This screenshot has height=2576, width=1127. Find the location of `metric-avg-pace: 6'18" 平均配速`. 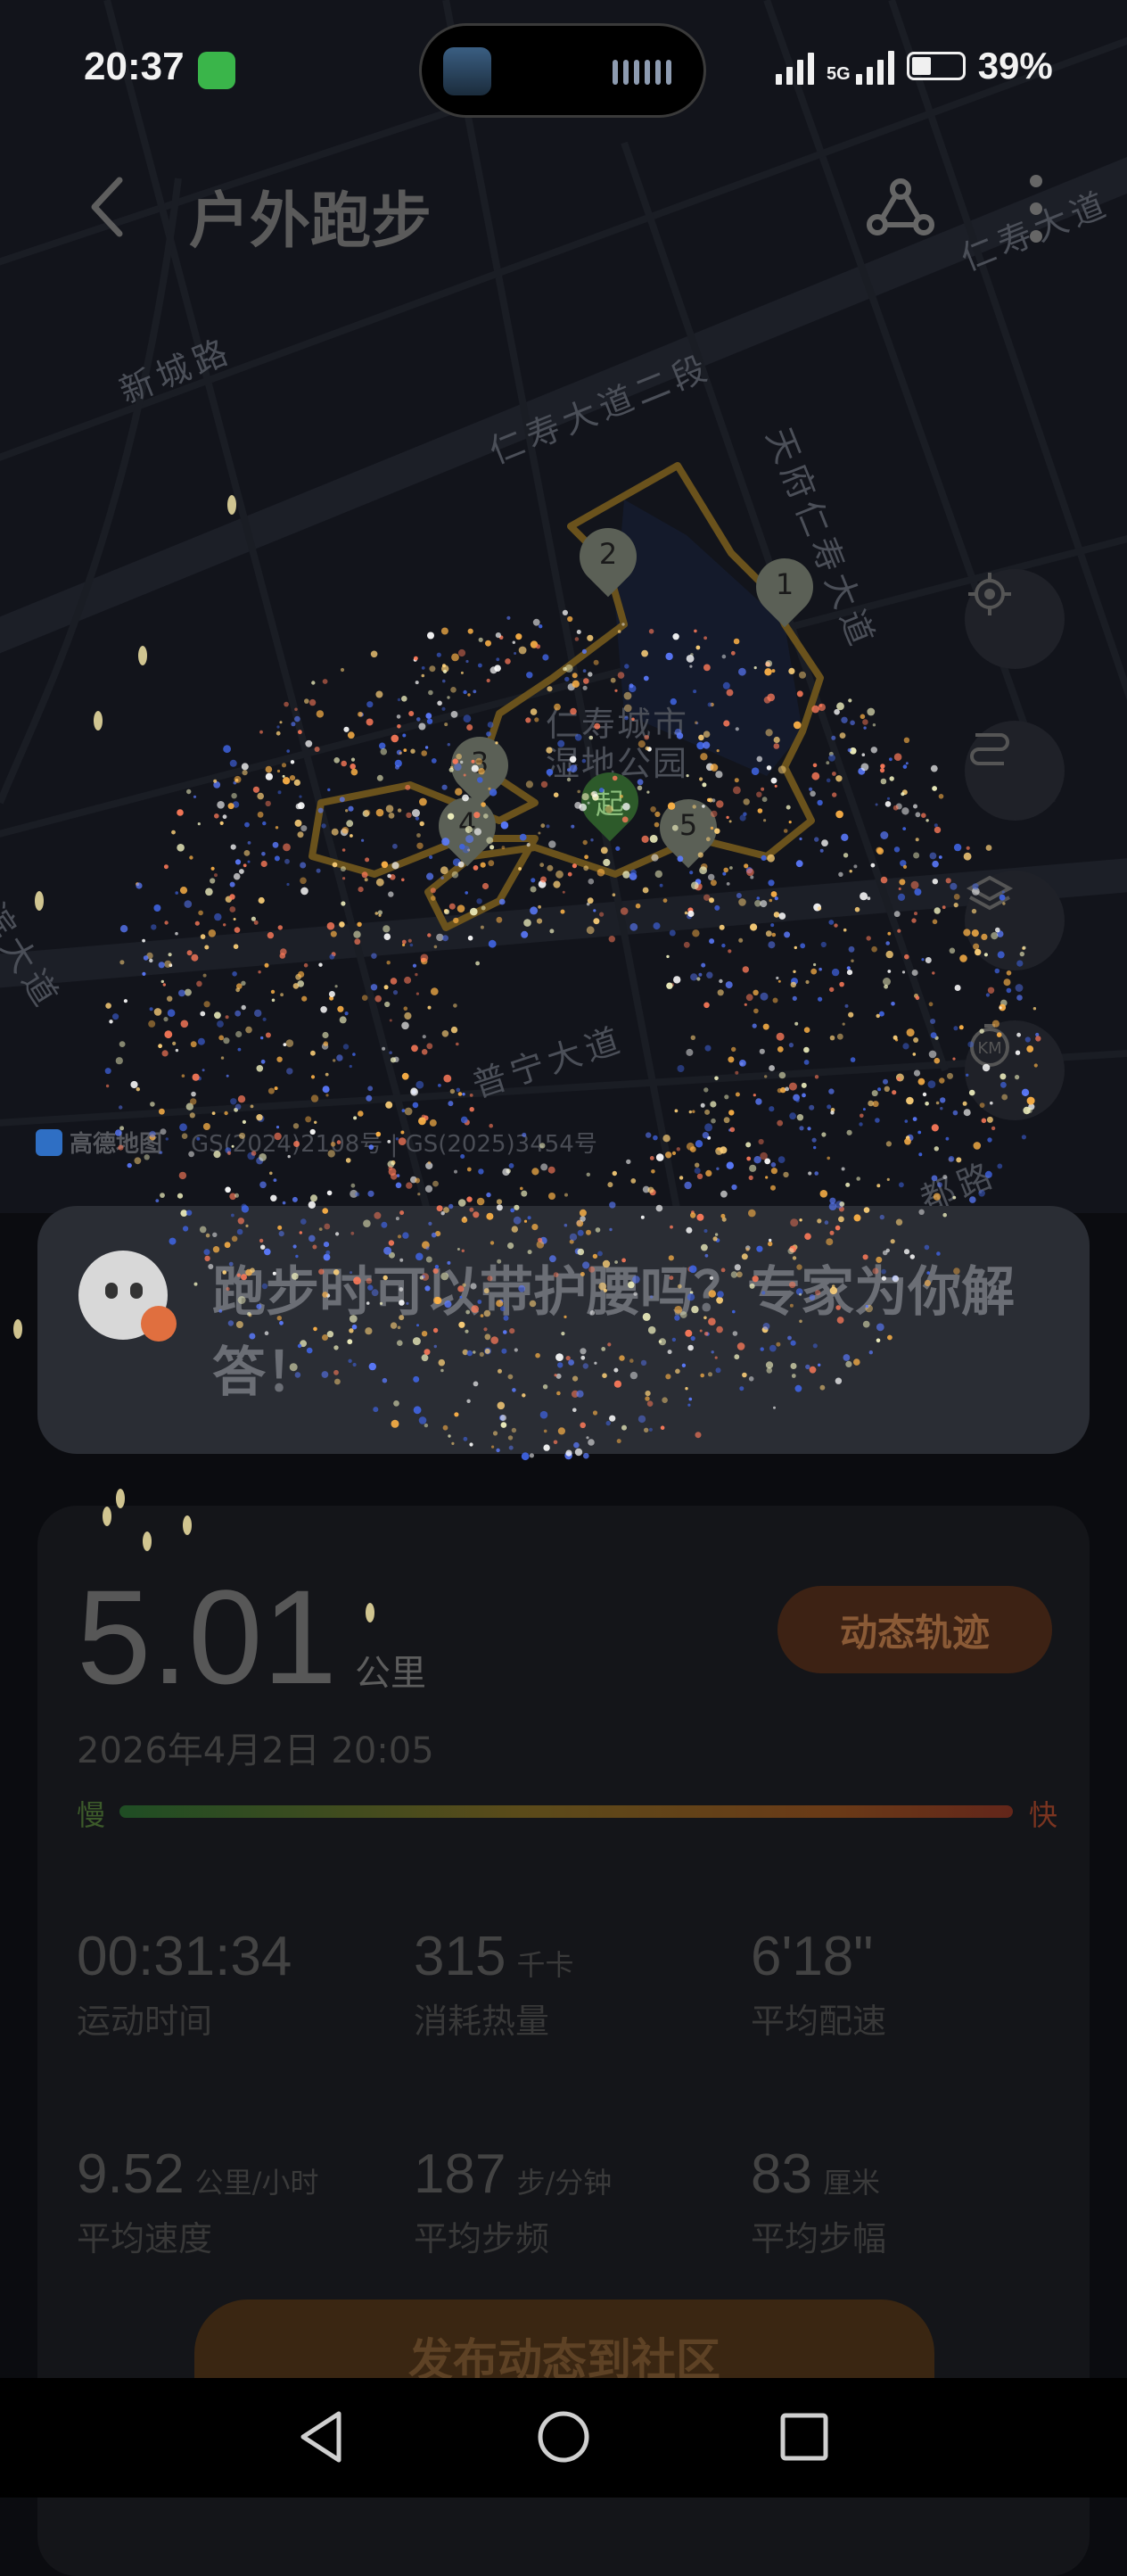

metric-avg-pace: 6'18" 平均配速 is located at coordinates (912, 1984).